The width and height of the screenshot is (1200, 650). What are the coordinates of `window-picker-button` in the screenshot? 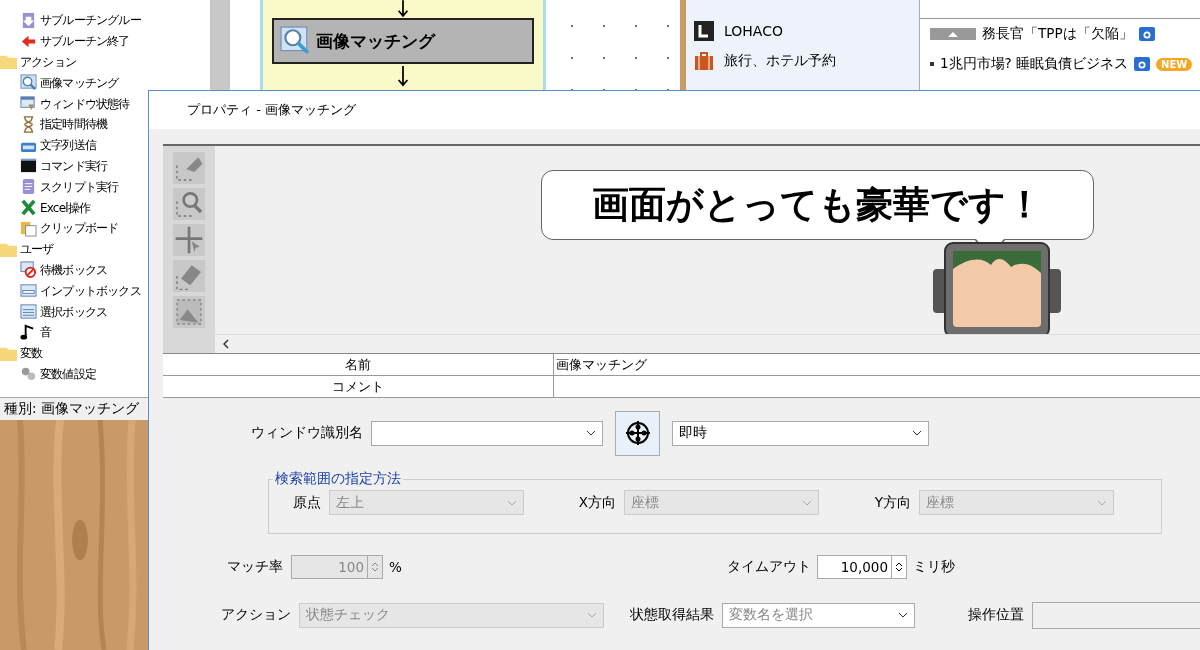 It's located at (637, 433).